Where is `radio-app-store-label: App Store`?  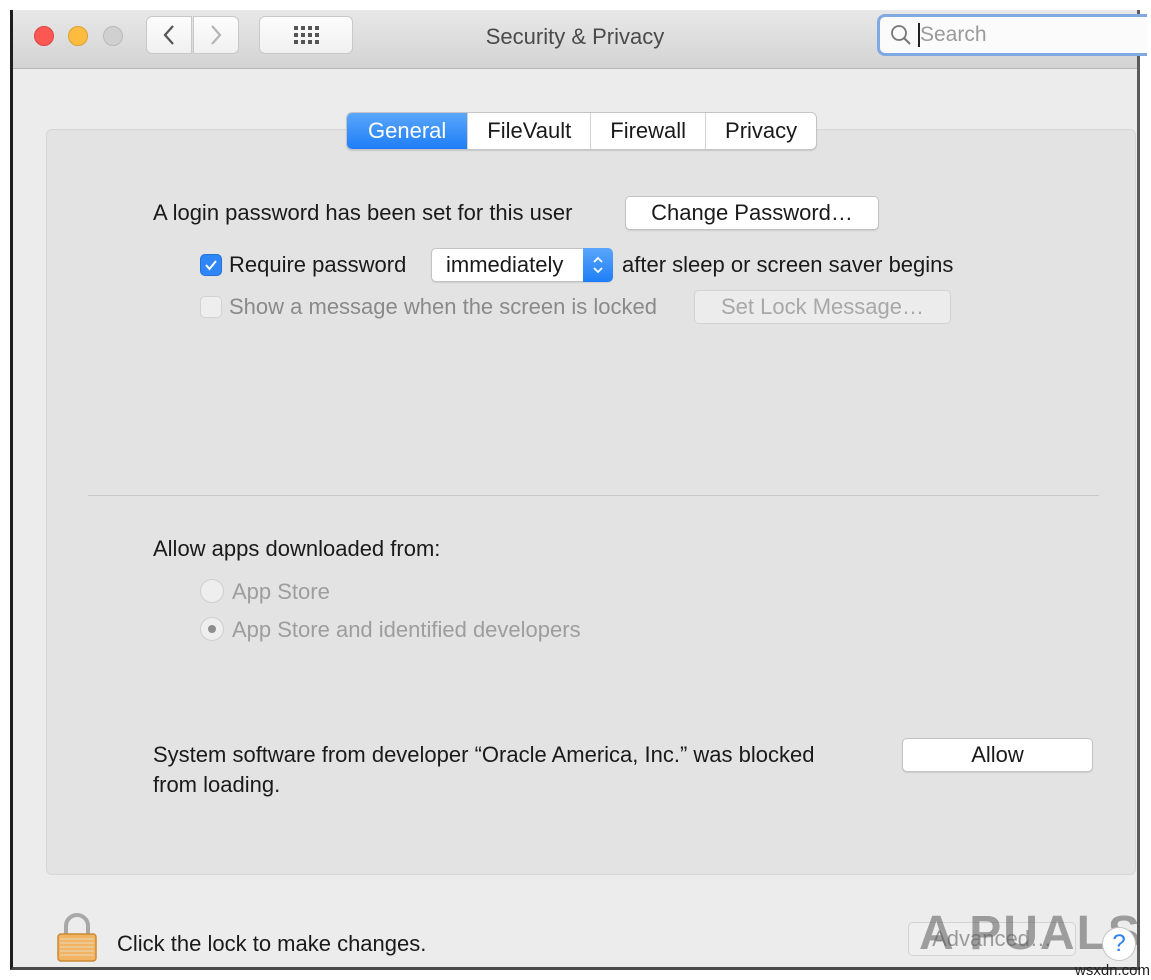 radio-app-store-label: App Store is located at coordinates (281, 591).